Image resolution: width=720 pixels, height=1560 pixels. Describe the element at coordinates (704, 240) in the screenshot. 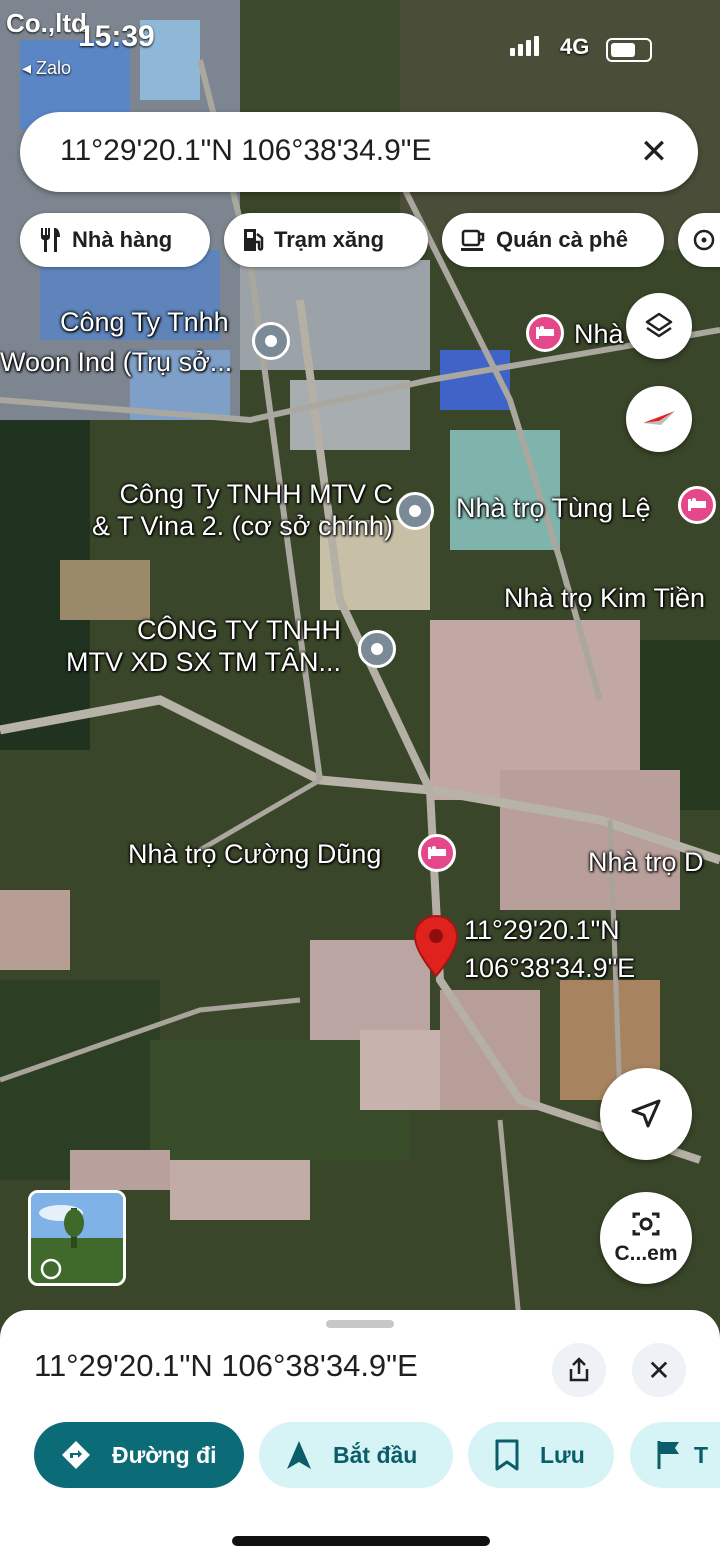

I see `attractions-icon` at that location.